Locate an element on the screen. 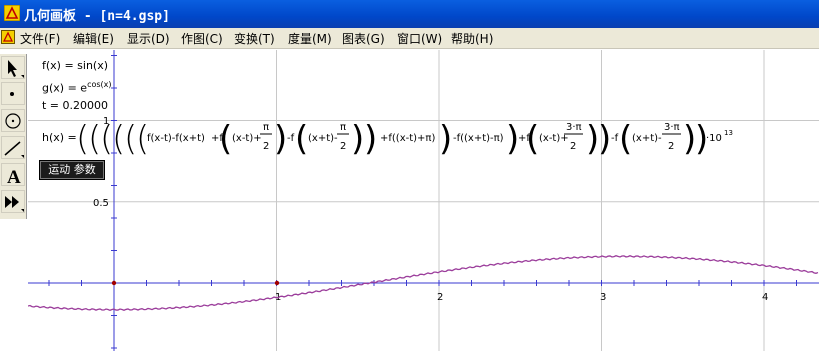 The image size is (819, 351). tool-box: A is located at coordinates (13, 136).